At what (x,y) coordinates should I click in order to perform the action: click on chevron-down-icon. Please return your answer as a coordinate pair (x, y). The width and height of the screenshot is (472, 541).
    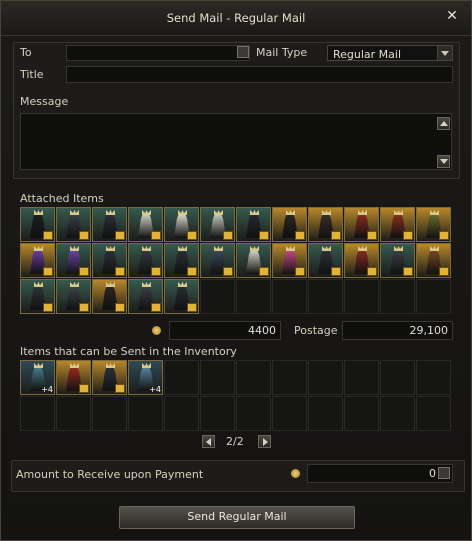
    Looking at the image, I should click on (444, 53).